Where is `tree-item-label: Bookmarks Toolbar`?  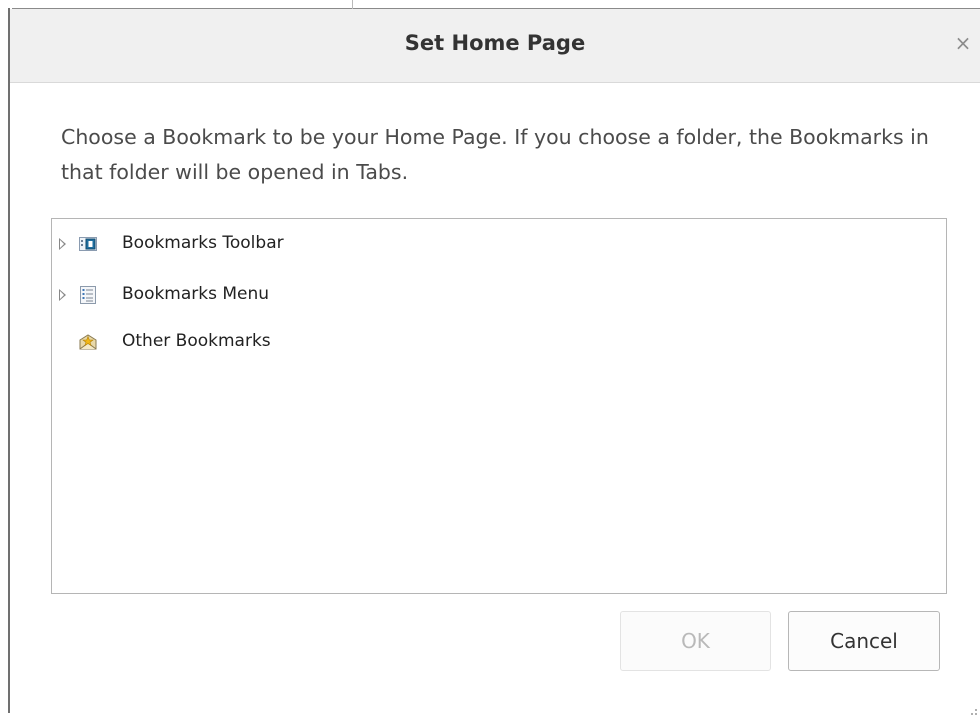 tree-item-label: Bookmarks Toolbar is located at coordinates (203, 243).